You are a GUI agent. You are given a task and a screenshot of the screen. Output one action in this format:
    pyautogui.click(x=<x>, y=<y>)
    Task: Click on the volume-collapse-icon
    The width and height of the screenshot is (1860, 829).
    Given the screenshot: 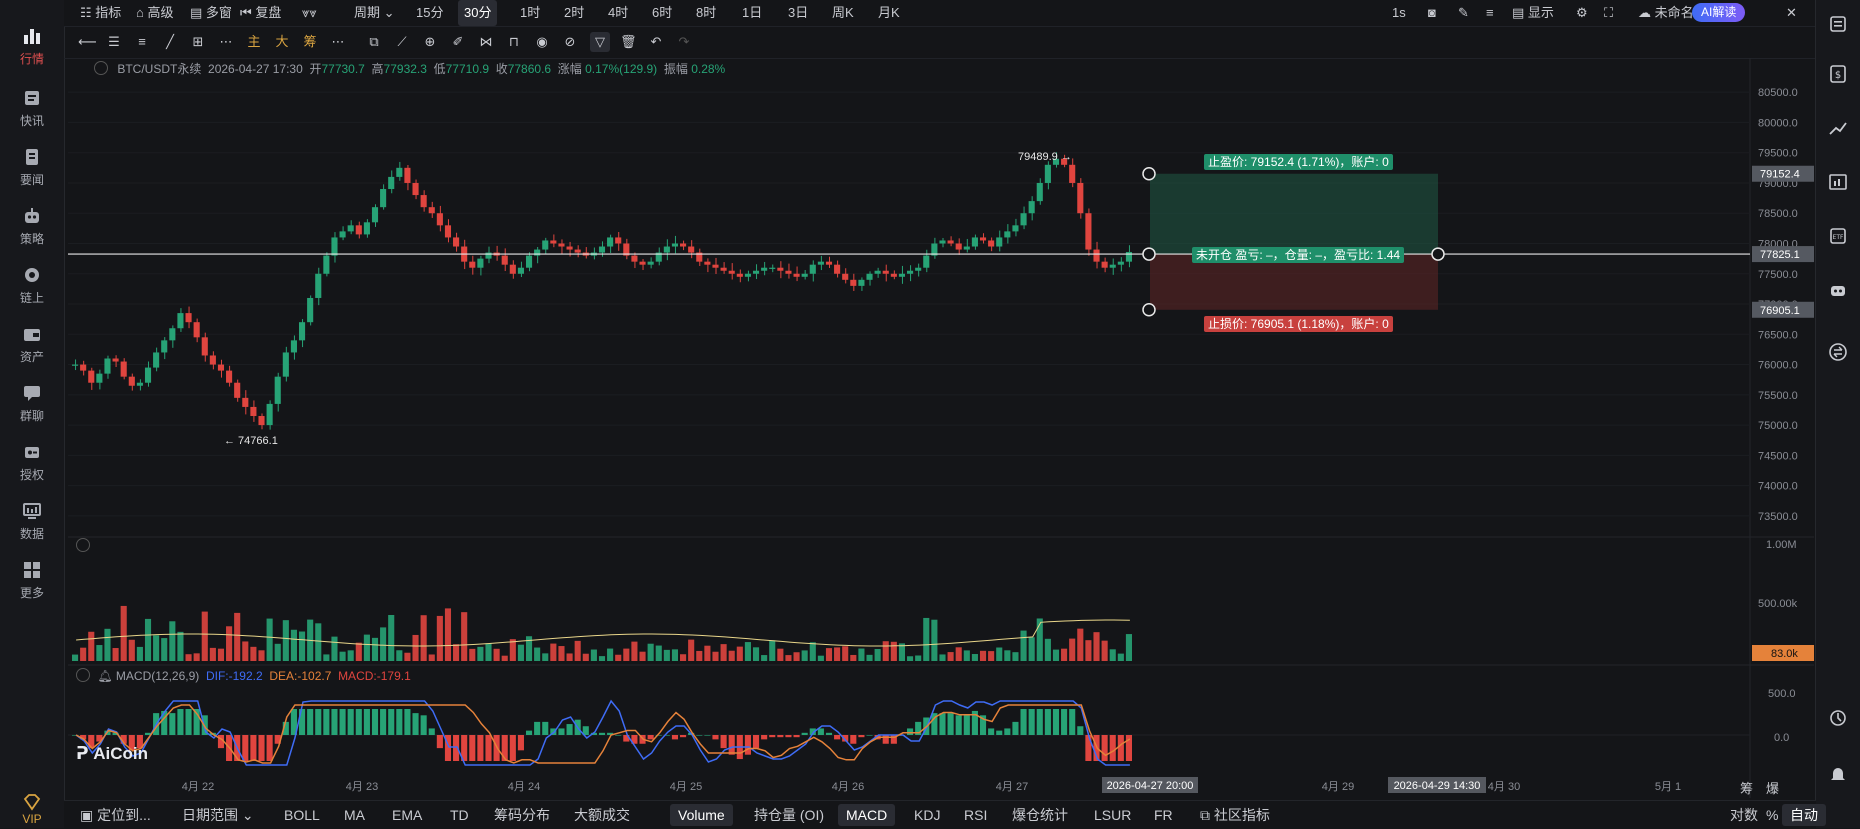 What is the action you would take?
    pyautogui.click(x=83, y=546)
    